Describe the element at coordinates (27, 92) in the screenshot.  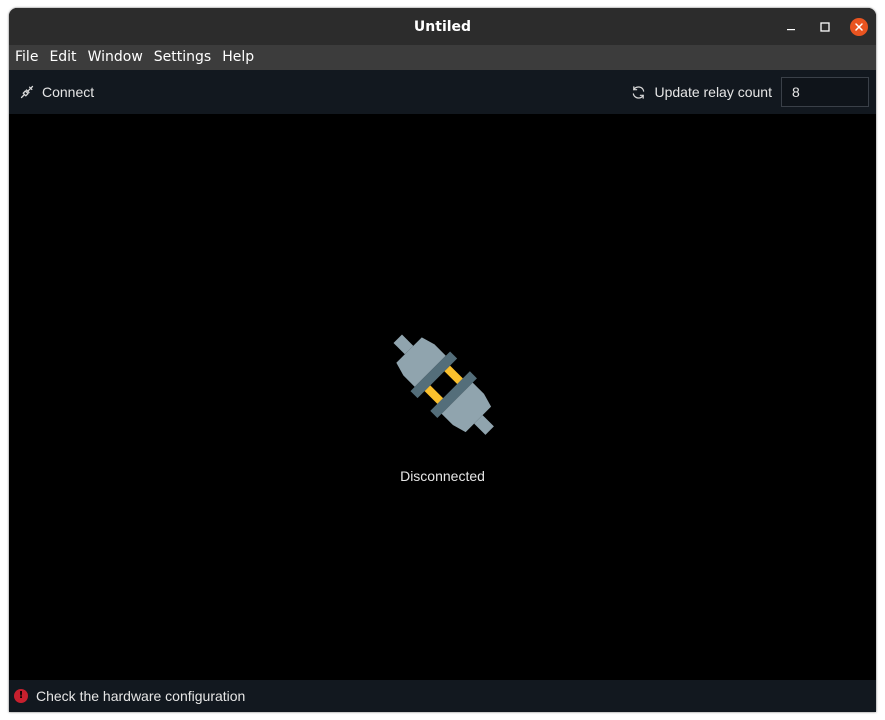
I see `plug-connect-icon` at that location.